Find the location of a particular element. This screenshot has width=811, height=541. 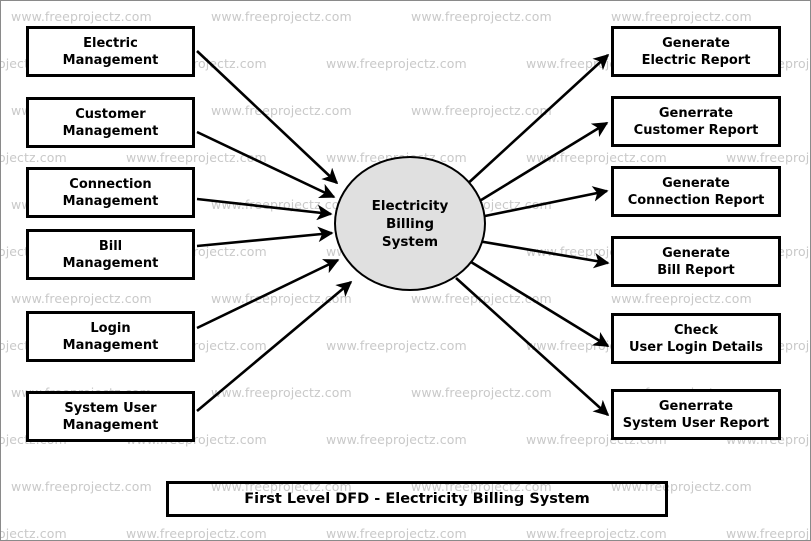

entity-login-management: Login Management is located at coordinates (110, 336).